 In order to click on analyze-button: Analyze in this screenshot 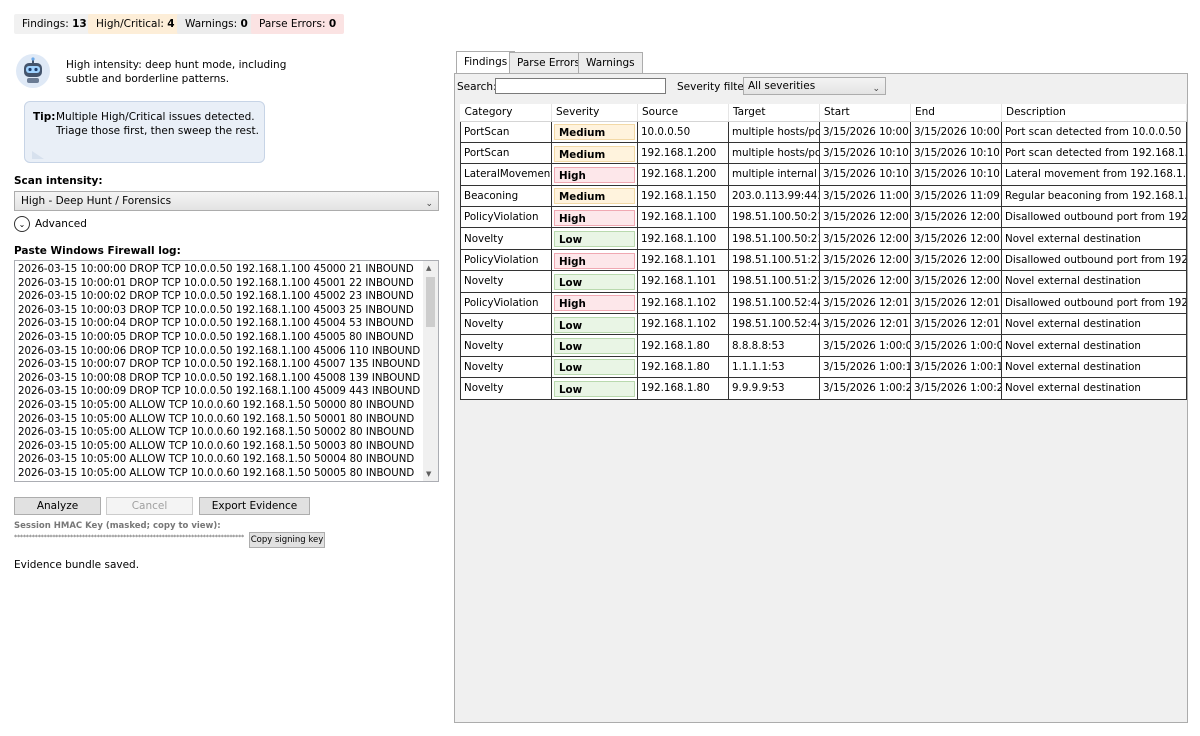, I will do `click(57, 506)`.